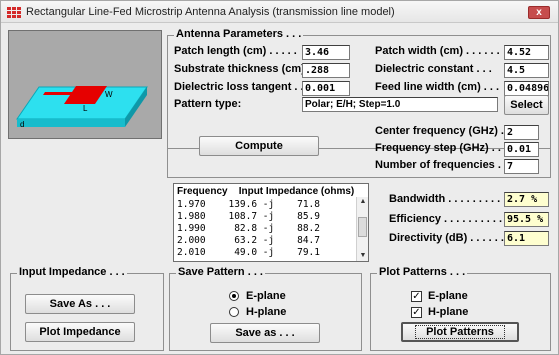 The image size is (559, 355). What do you see at coordinates (448, 312) in the screenshot?
I see `plot-h-plane-label: H-plane` at bounding box center [448, 312].